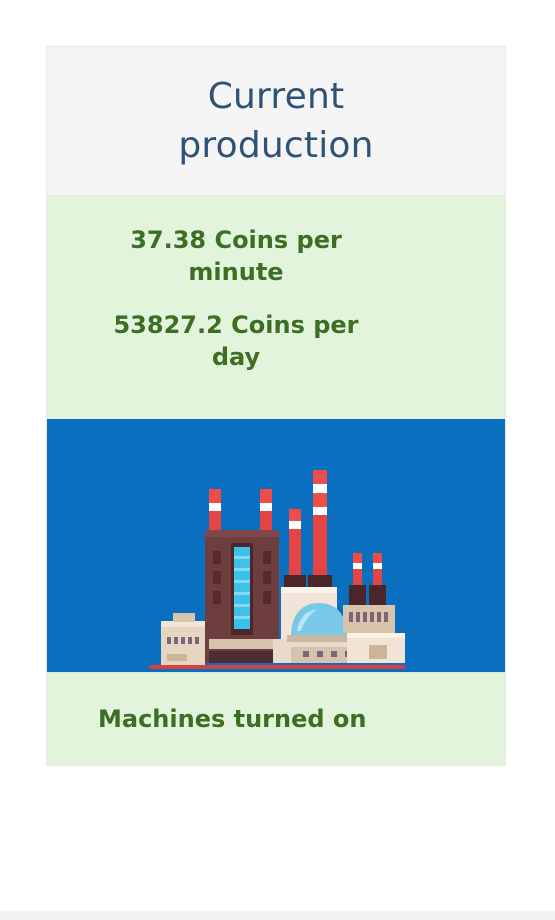 This screenshot has width=555, height=920. I want to click on machines-turned-on-label: Machines turned on, so click(232, 719).